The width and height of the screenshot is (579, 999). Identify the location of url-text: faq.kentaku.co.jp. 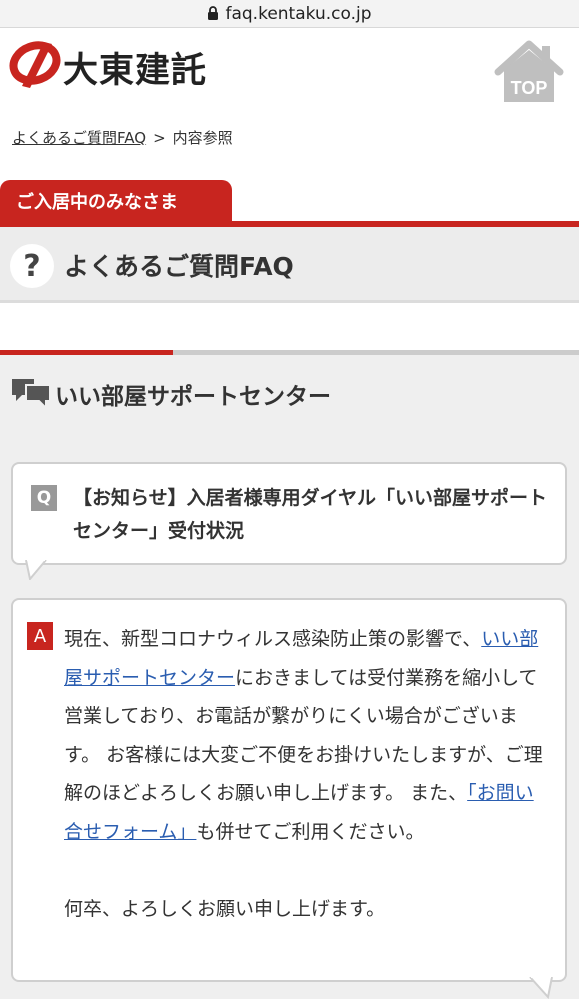
(298, 13).